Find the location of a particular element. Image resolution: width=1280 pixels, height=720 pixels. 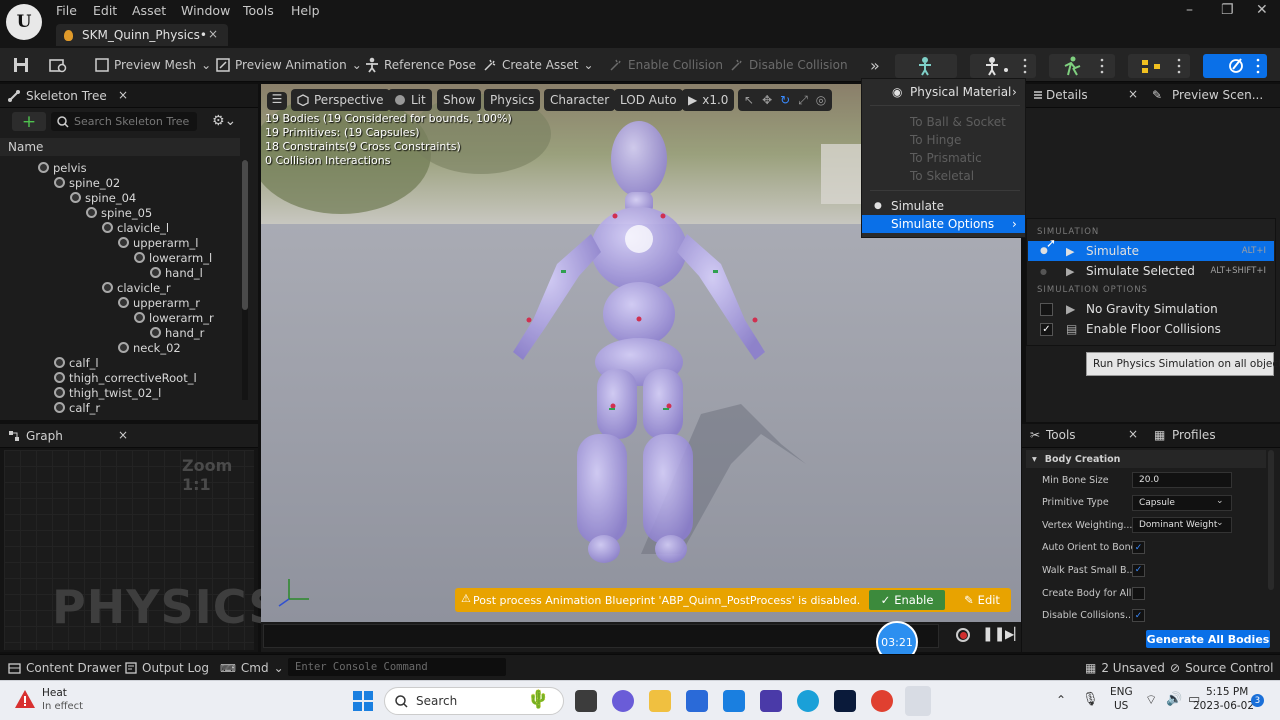

bone-row: pelvis is located at coordinates (62, 167).